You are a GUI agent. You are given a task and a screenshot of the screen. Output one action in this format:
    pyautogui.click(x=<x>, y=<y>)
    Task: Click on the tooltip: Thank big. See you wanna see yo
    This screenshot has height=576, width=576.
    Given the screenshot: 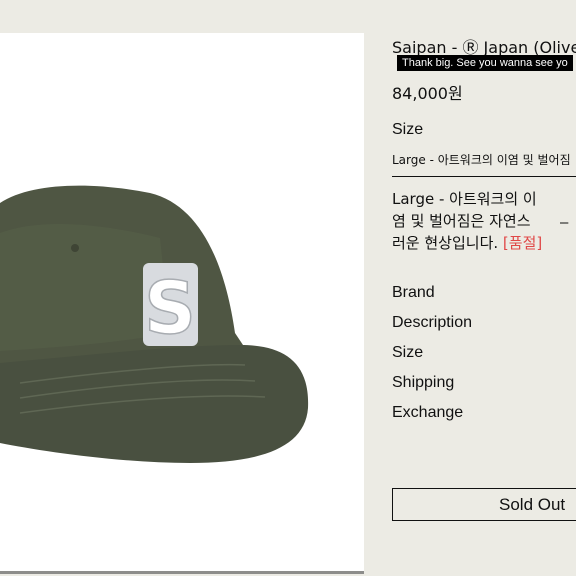 What is the action you would take?
    pyautogui.click(x=485, y=63)
    